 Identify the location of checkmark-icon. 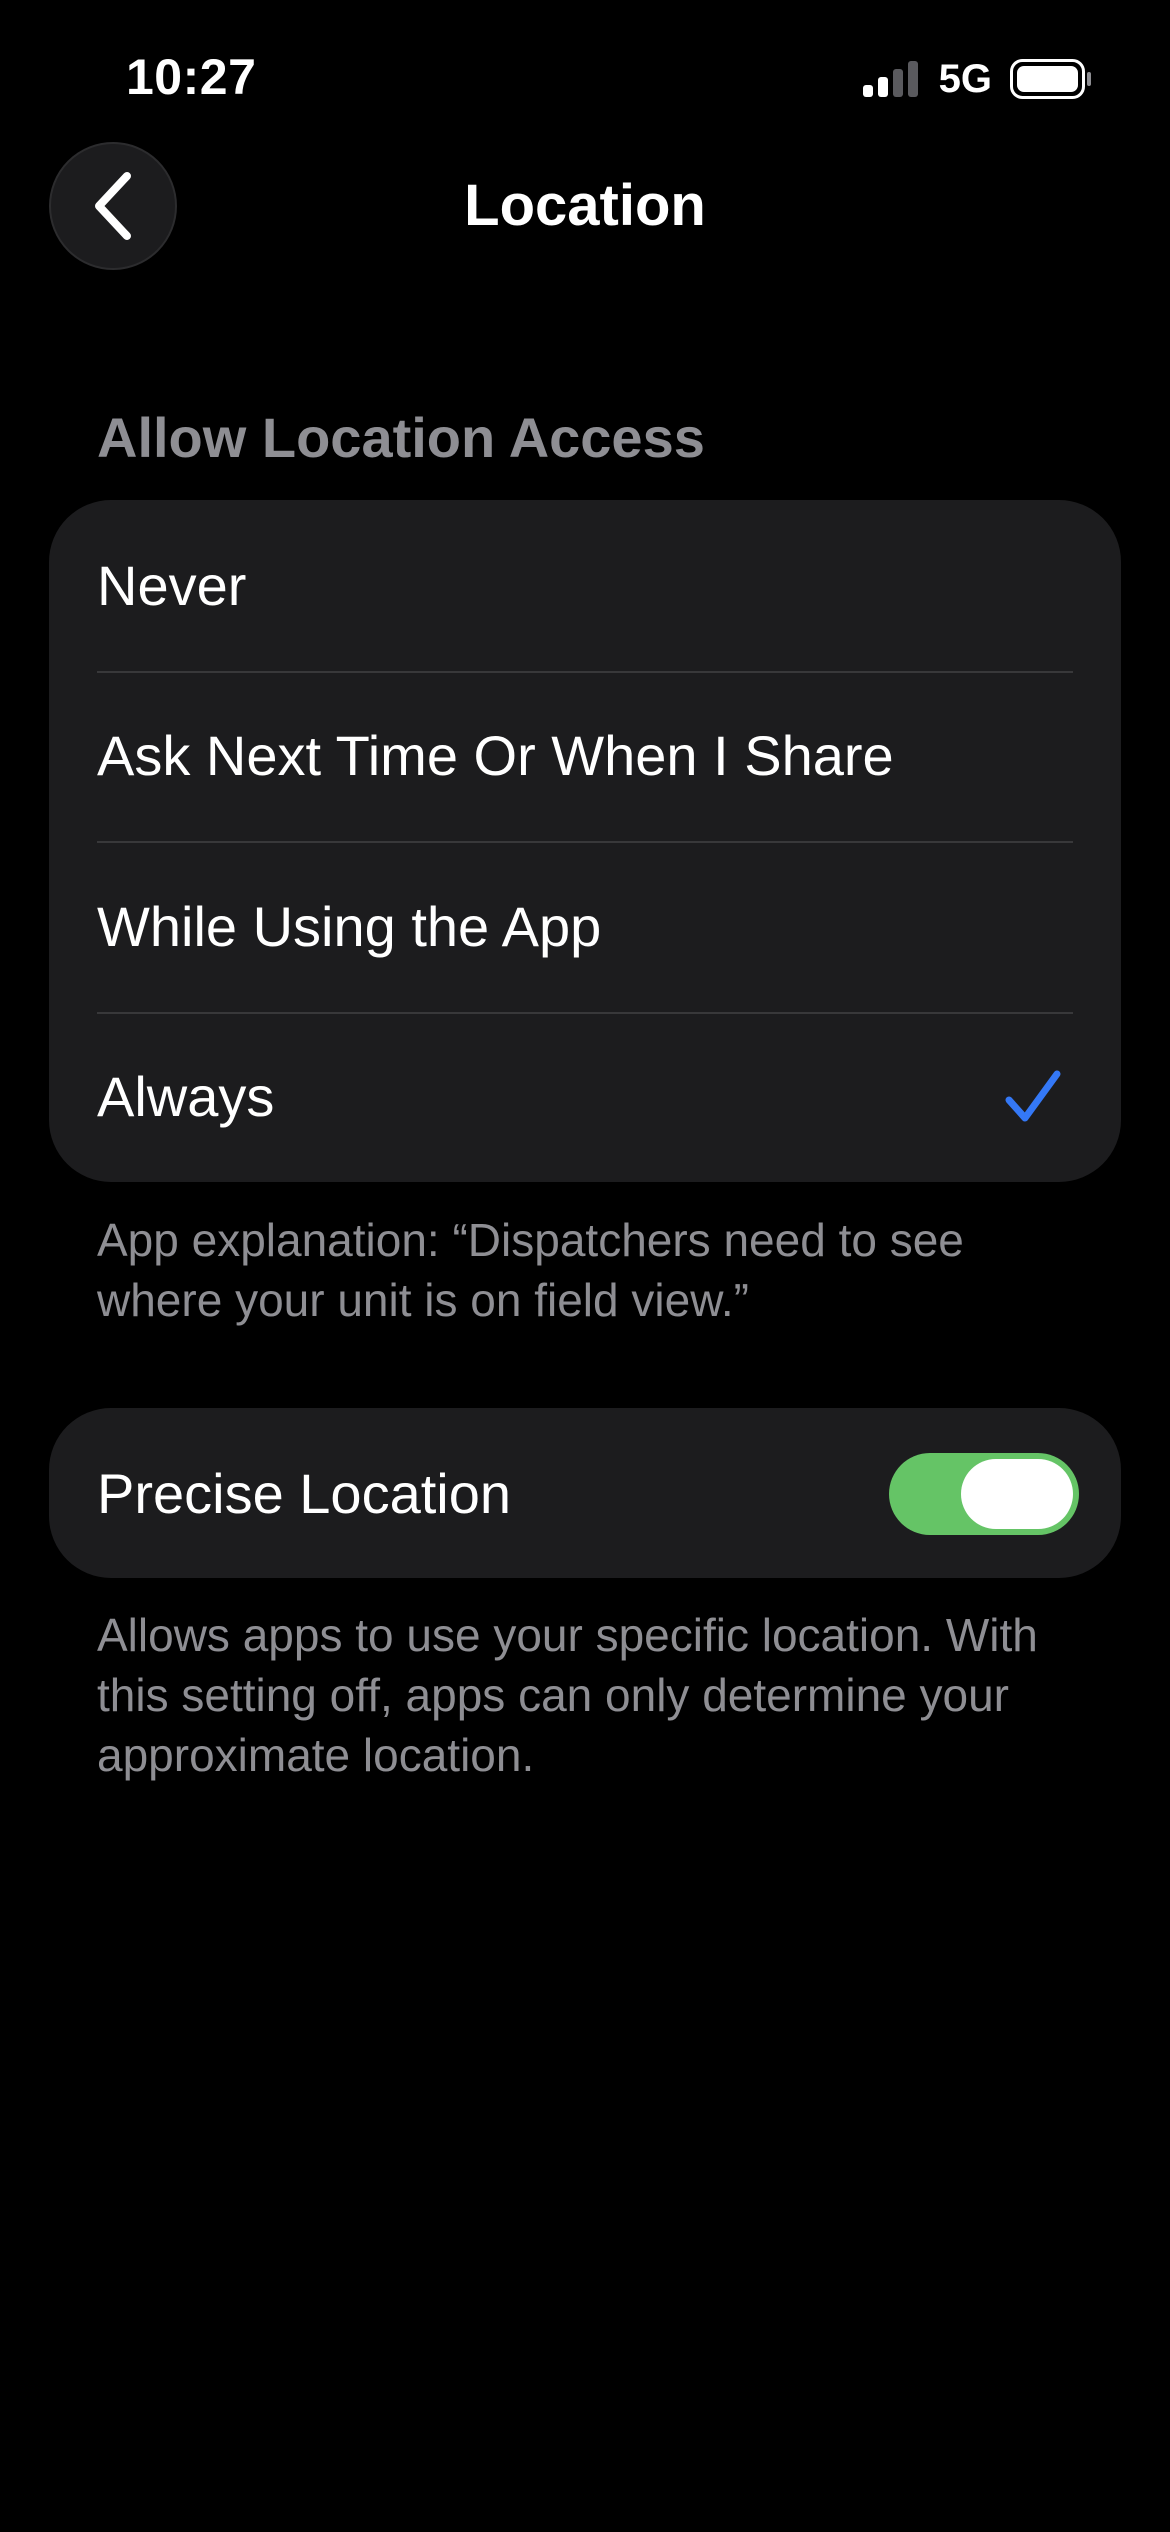
(1033, 1096).